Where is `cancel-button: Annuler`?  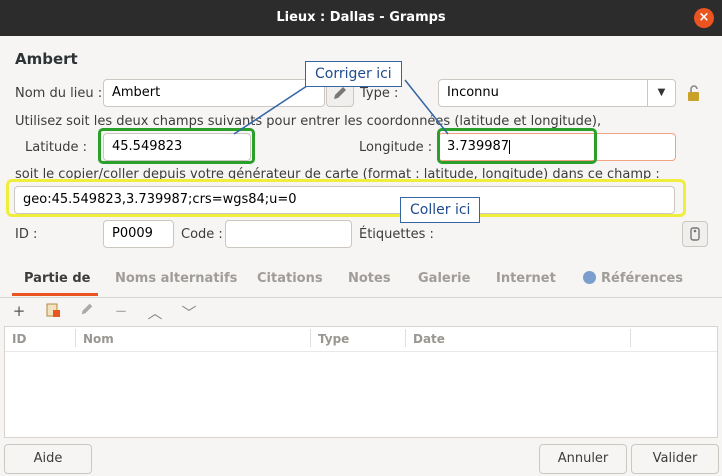 cancel-button: Annuler is located at coordinates (583, 459).